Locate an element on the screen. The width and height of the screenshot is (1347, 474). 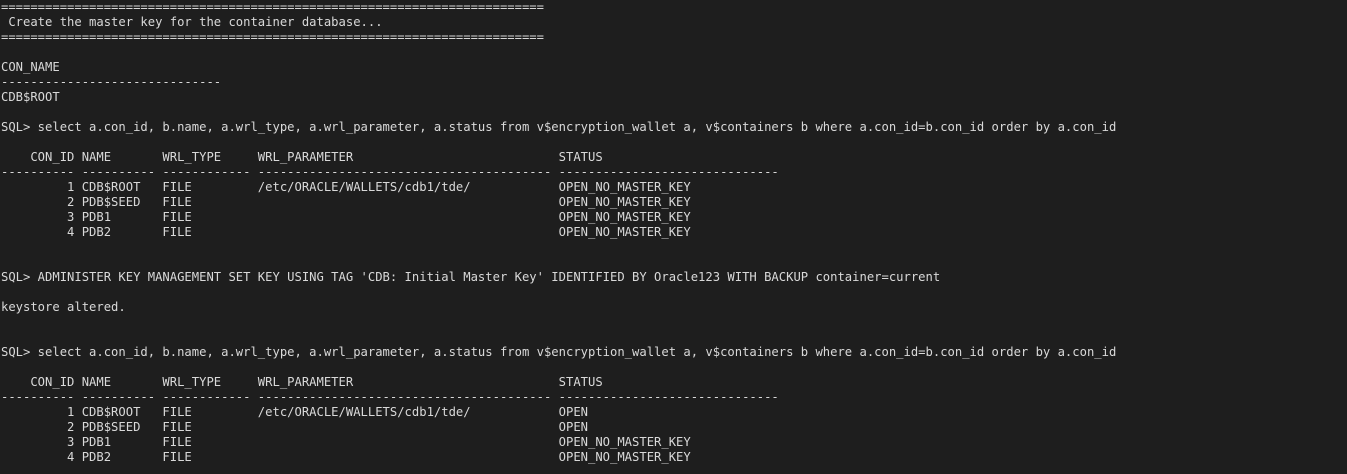
table-row: 2 PDB$SEED FILE OPEN is located at coordinates (294, 427).